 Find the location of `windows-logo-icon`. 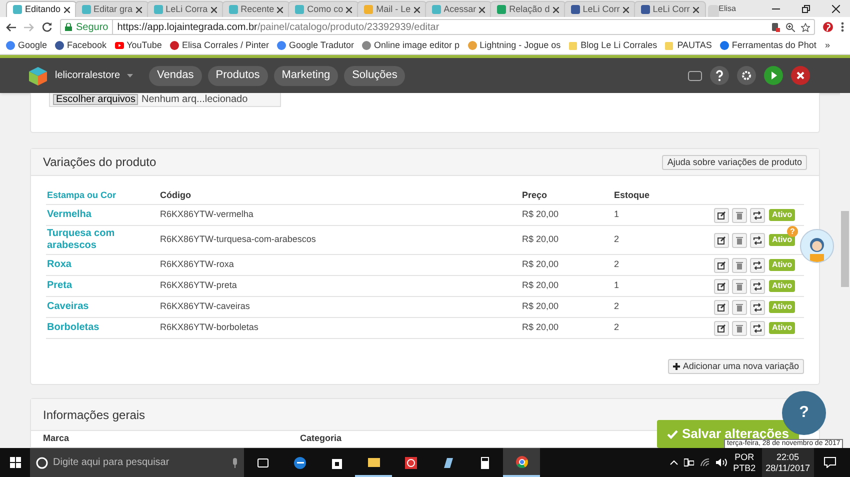

windows-logo-icon is located at coordinates (15, 462).